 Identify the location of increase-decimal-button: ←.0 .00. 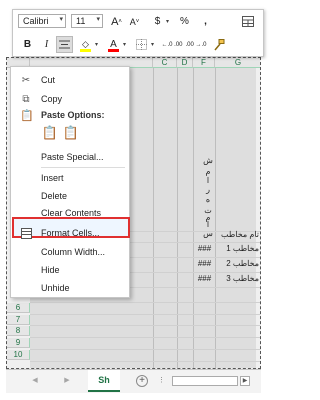
(172, 44).